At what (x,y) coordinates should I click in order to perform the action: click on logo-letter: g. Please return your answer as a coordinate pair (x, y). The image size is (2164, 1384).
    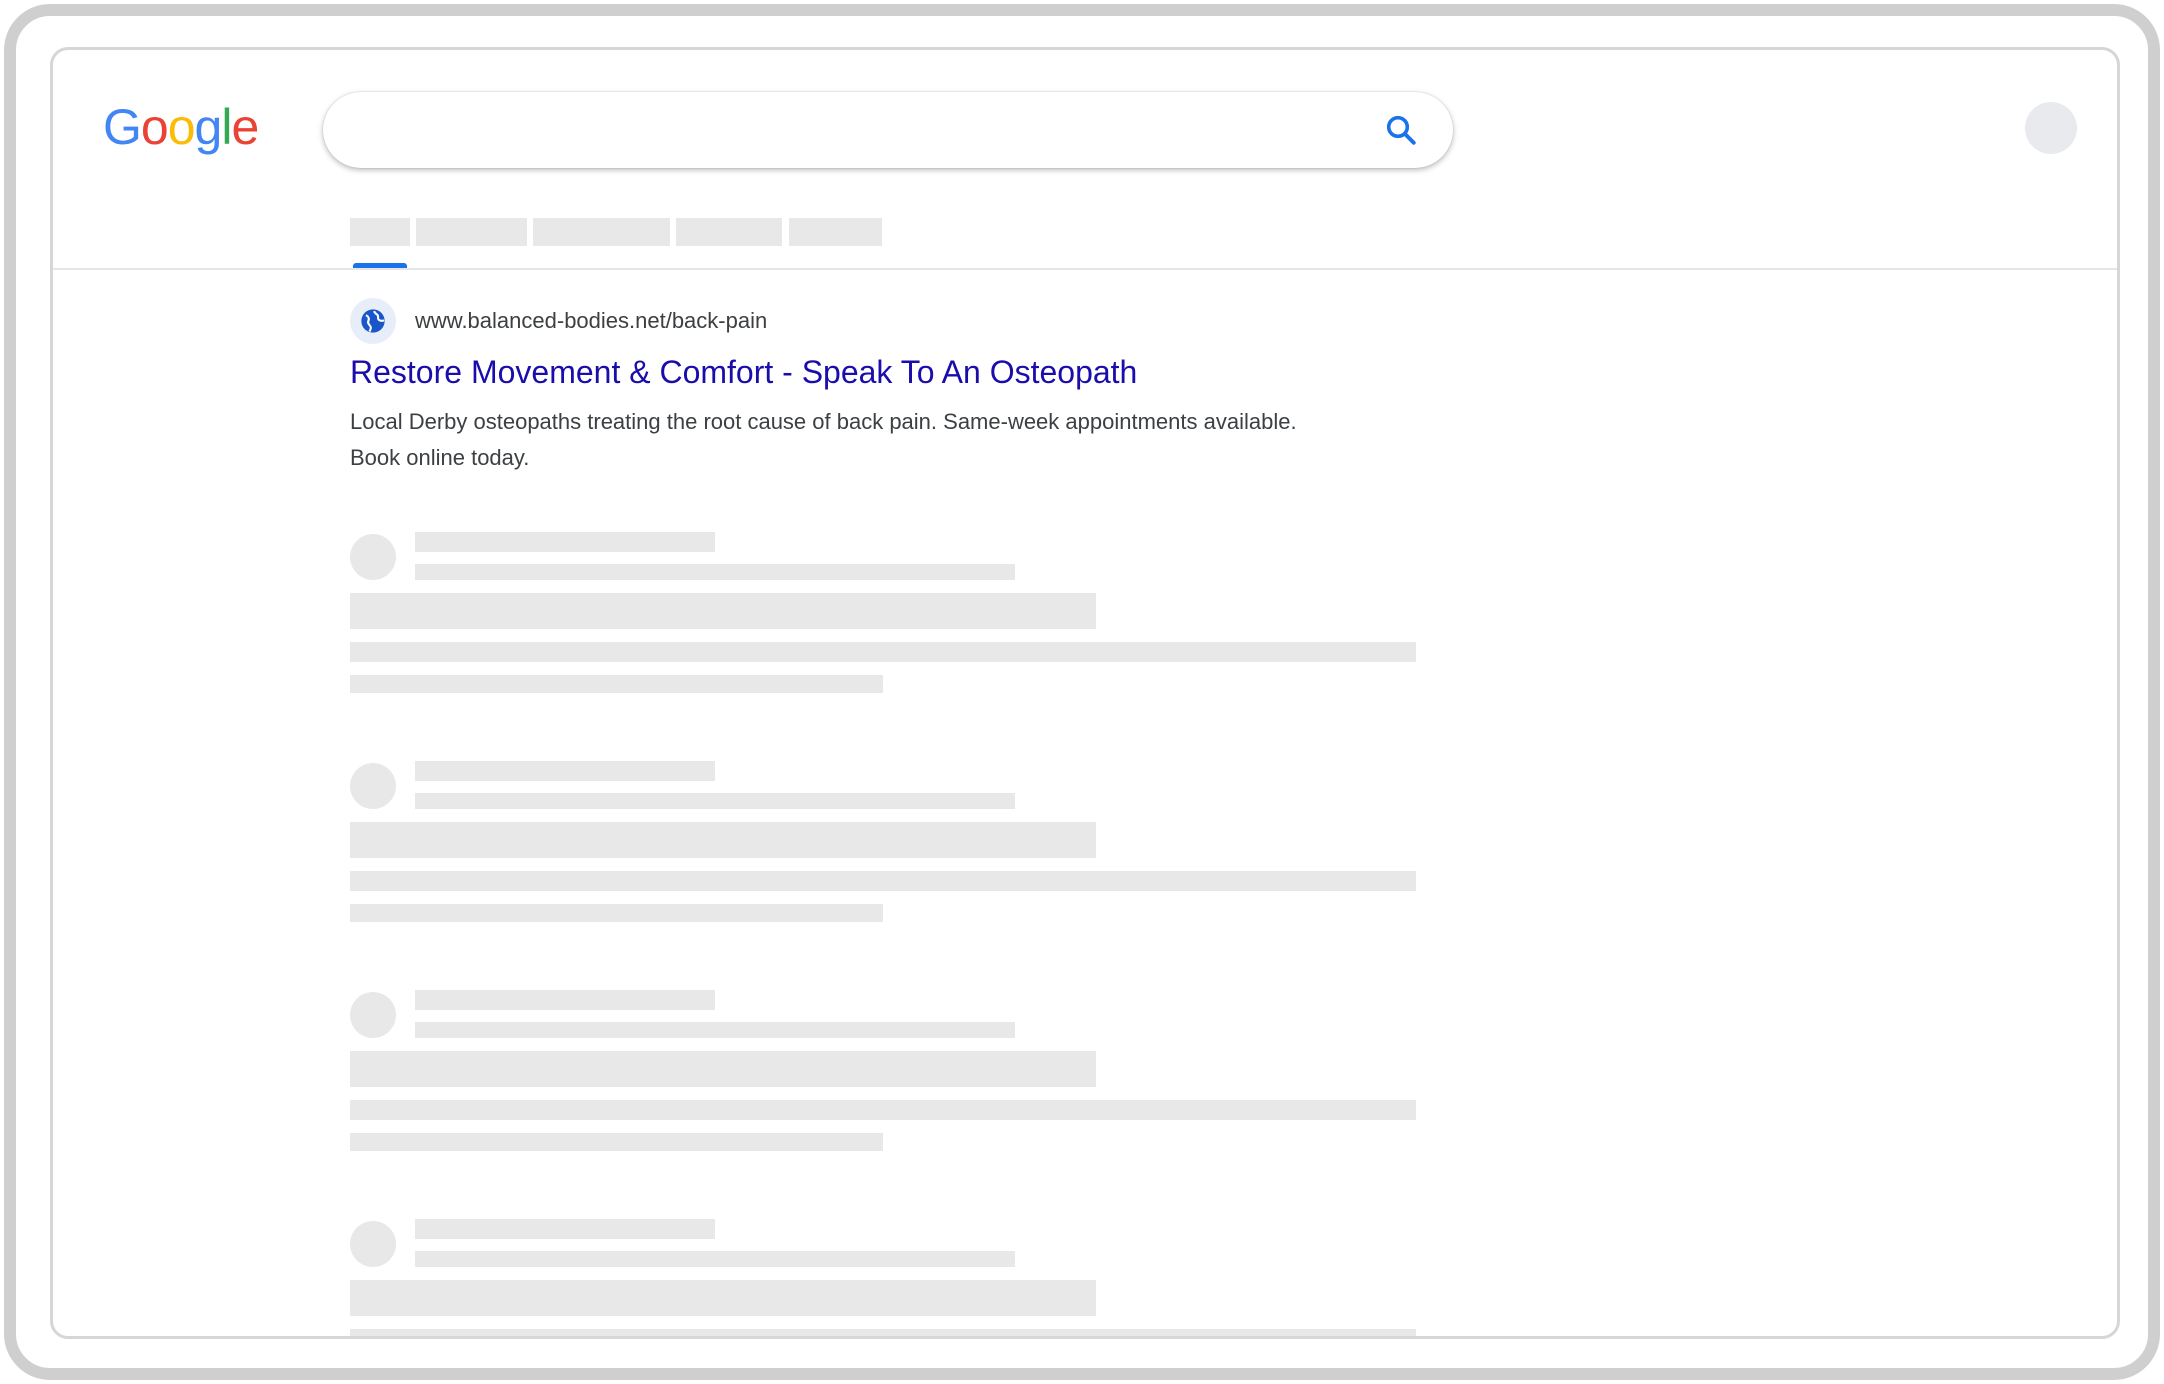
    Looking at the image, I should click on (208, 127).